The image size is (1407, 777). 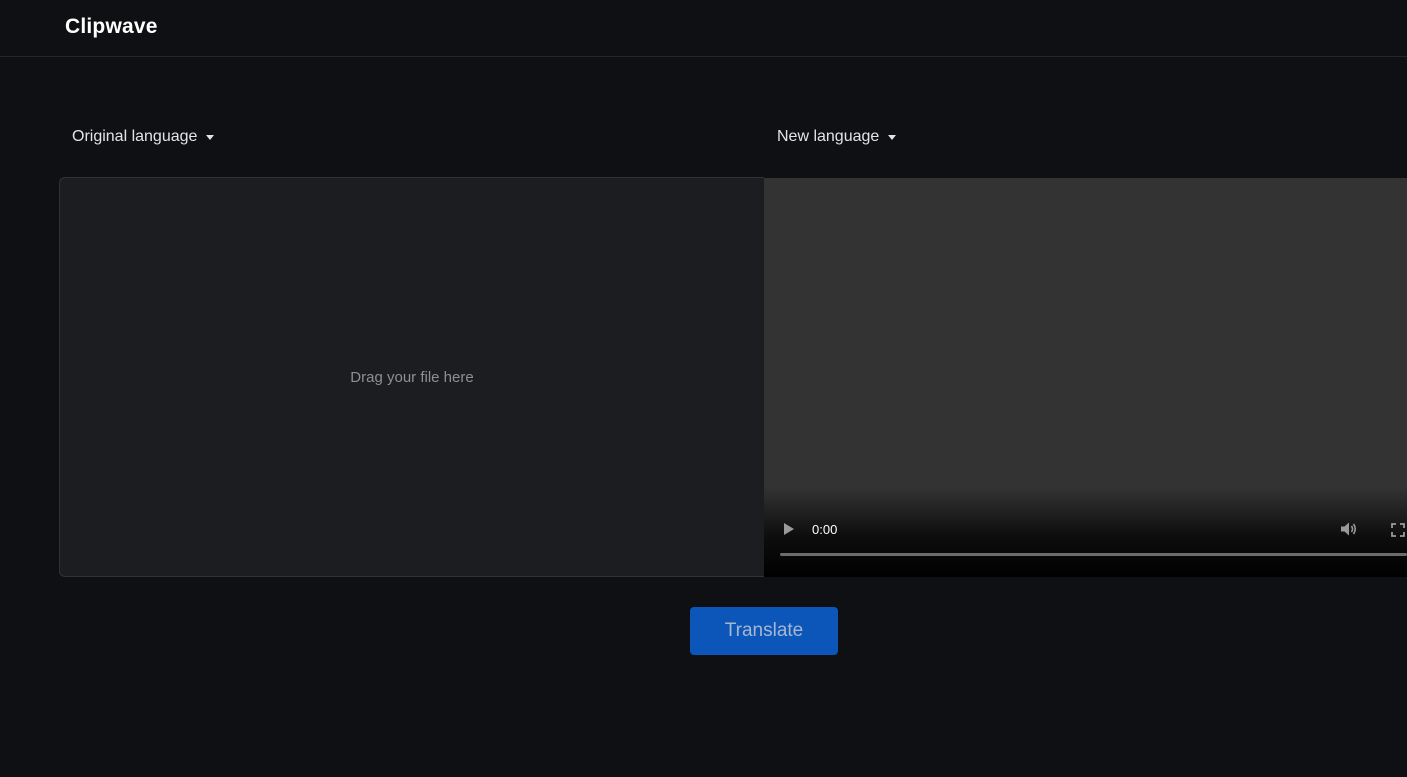 I want to click on original-language-label: Original language, so click(x=135, y=136).